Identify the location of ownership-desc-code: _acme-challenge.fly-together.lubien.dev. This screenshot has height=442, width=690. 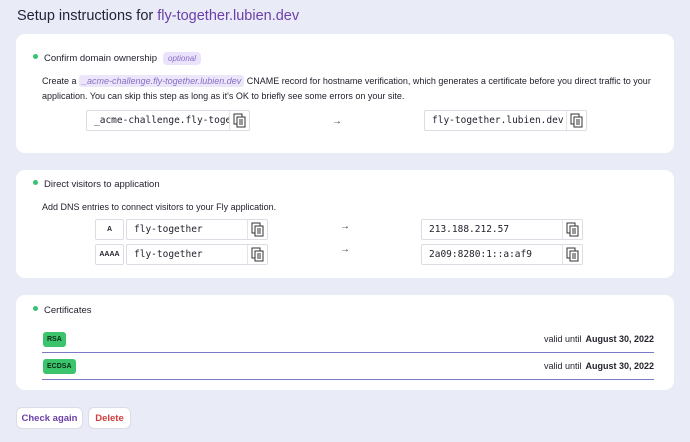
(162, 81).